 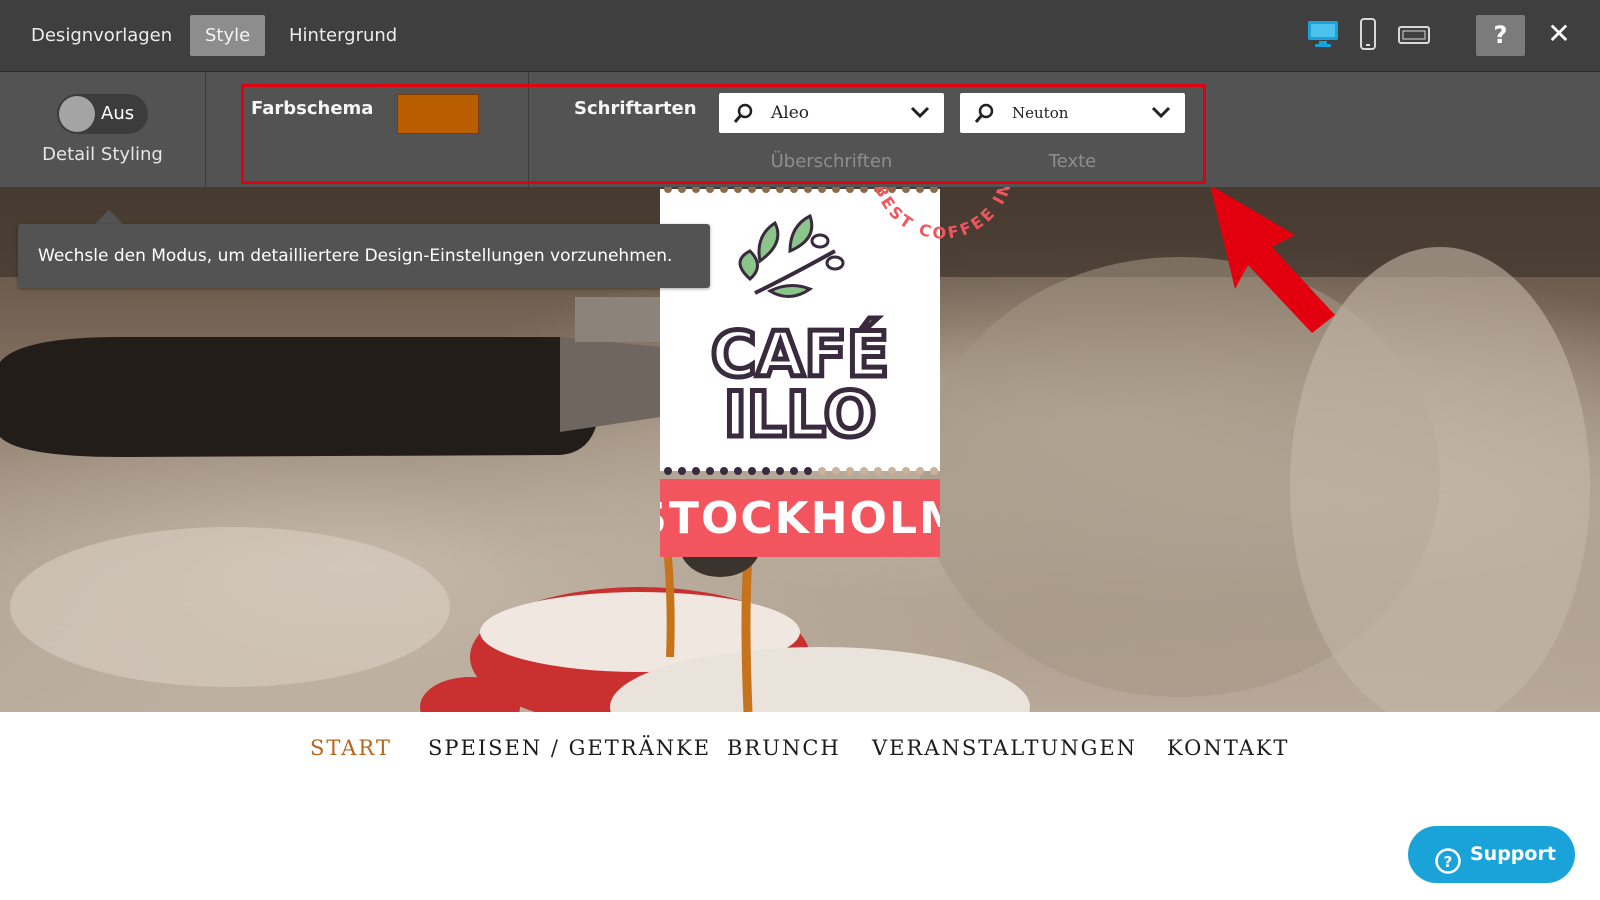 What do you see at coordinates (784, 748) in the screenshot?
I see `nav-item-brunch: BRUNCH` at bounding box center [784, 748].